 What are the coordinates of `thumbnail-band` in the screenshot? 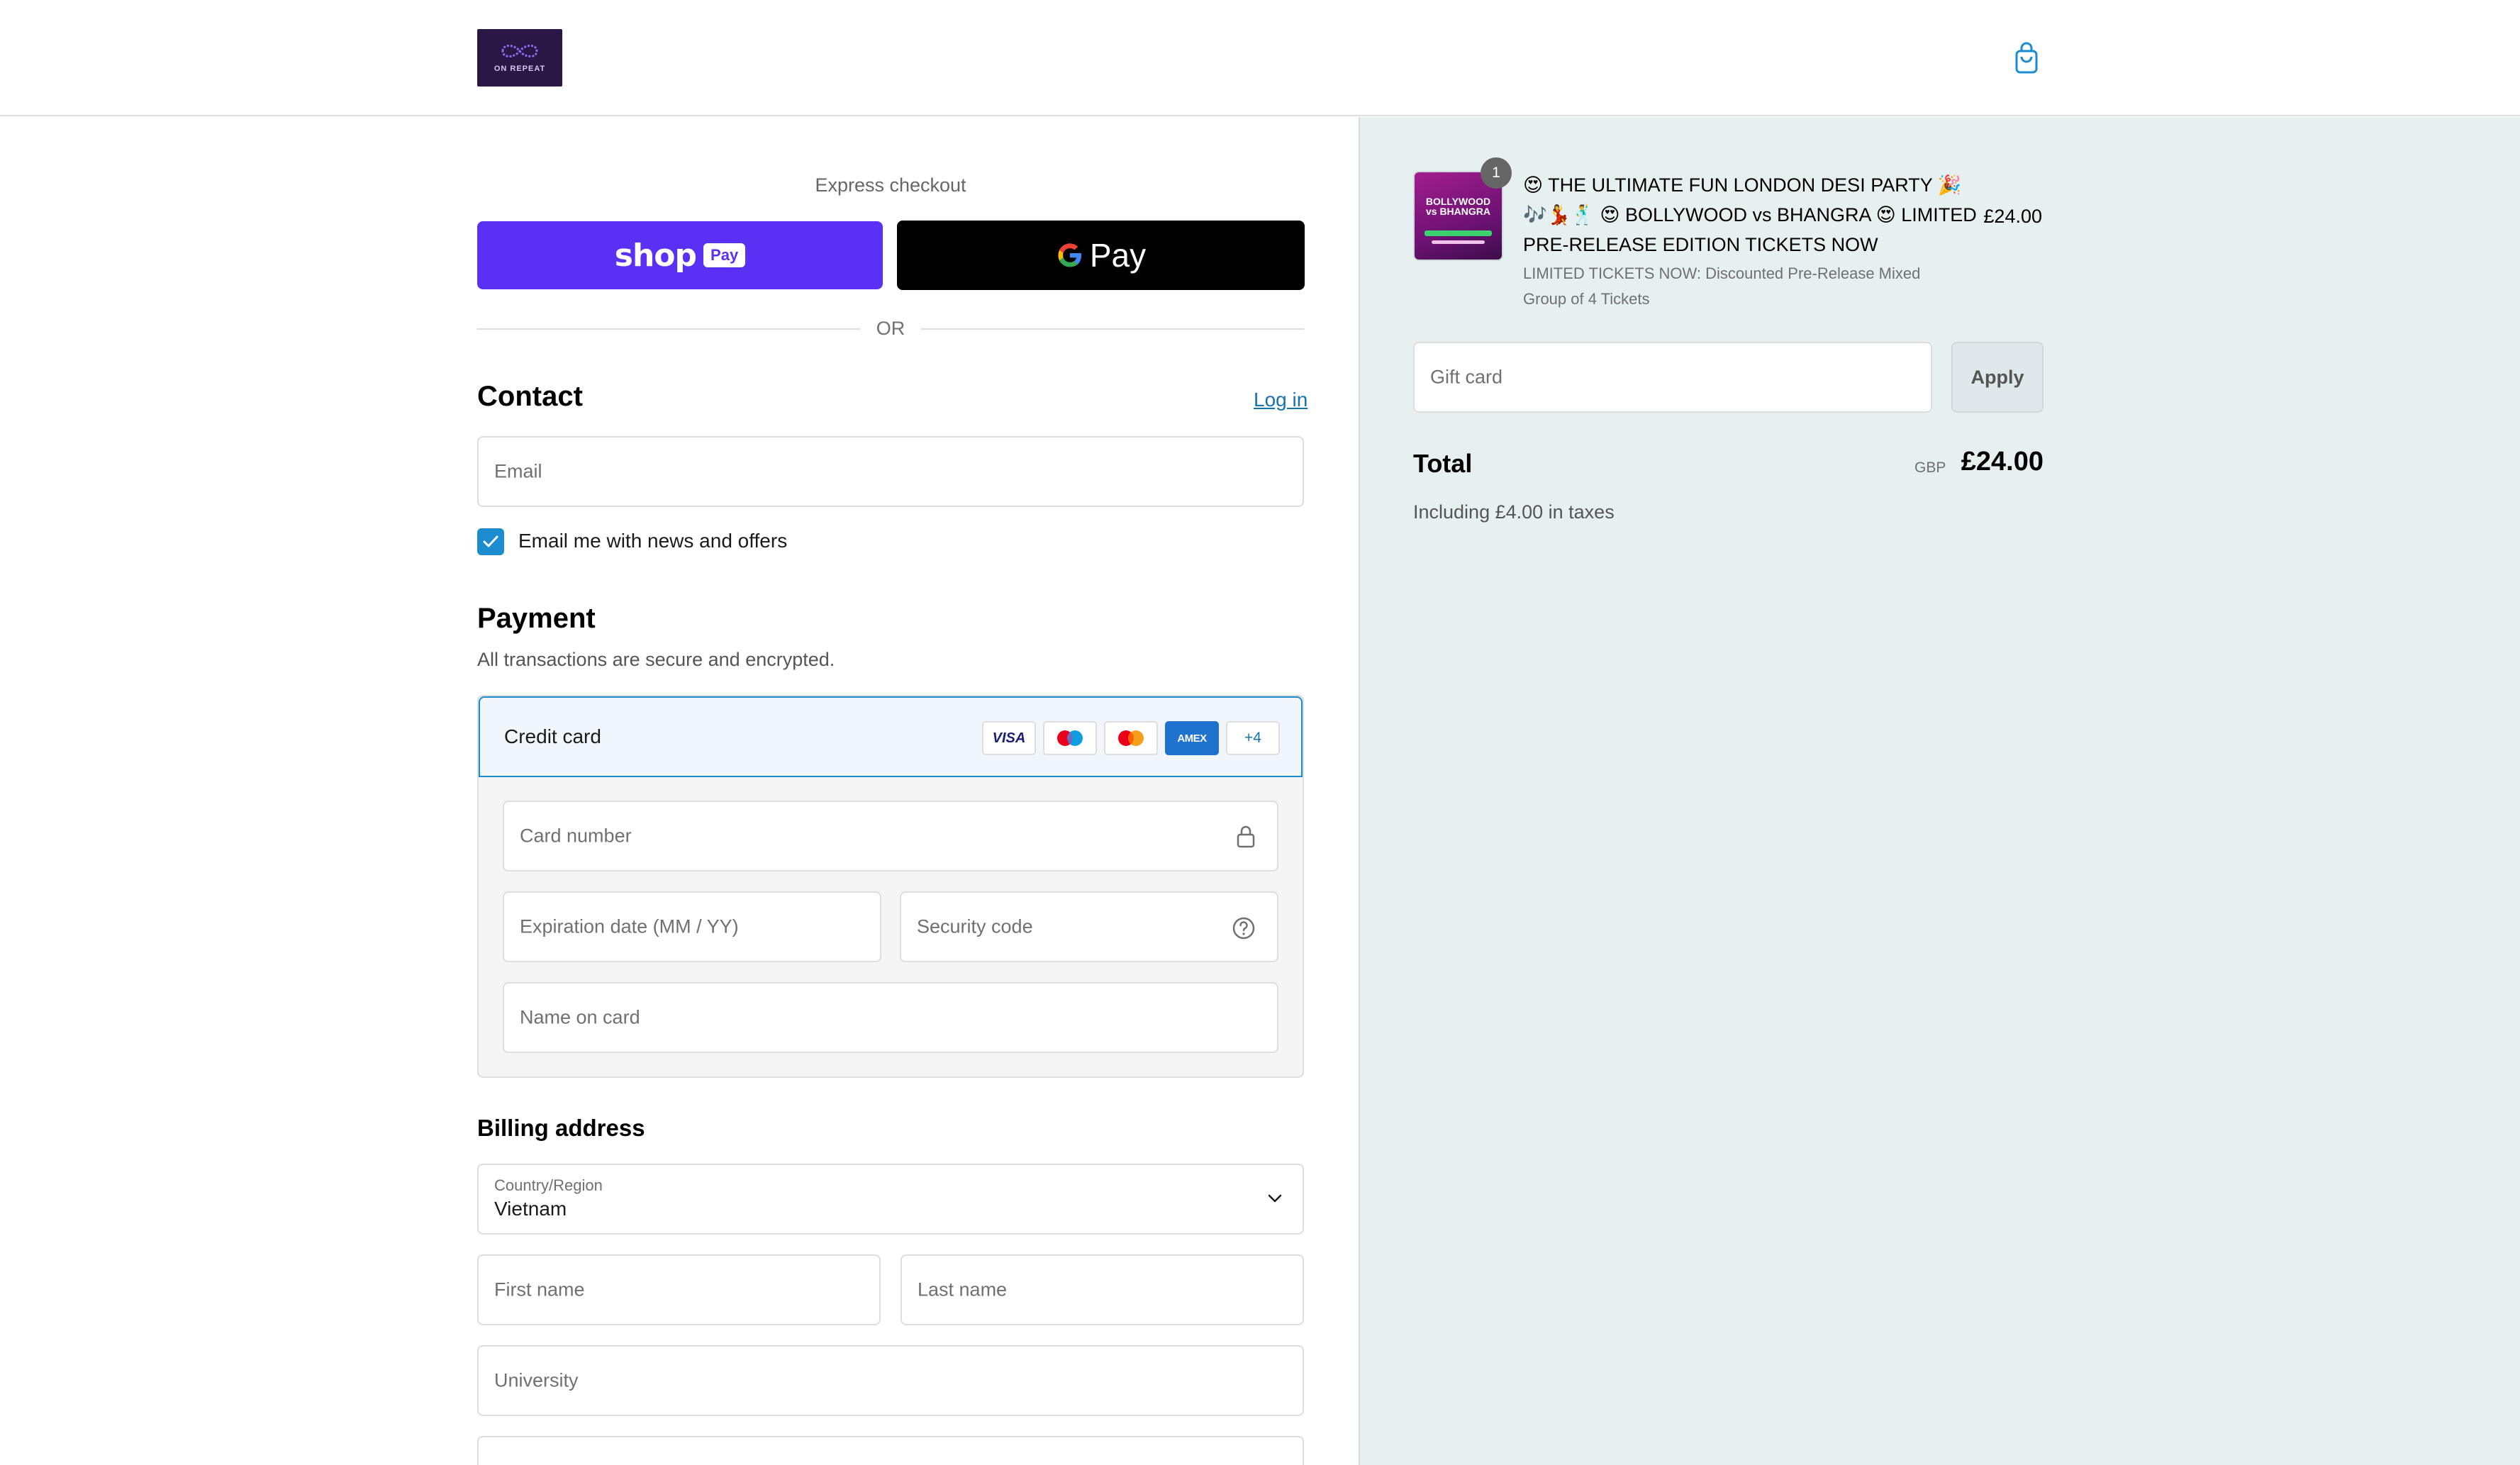 It's located at (1459, 233).